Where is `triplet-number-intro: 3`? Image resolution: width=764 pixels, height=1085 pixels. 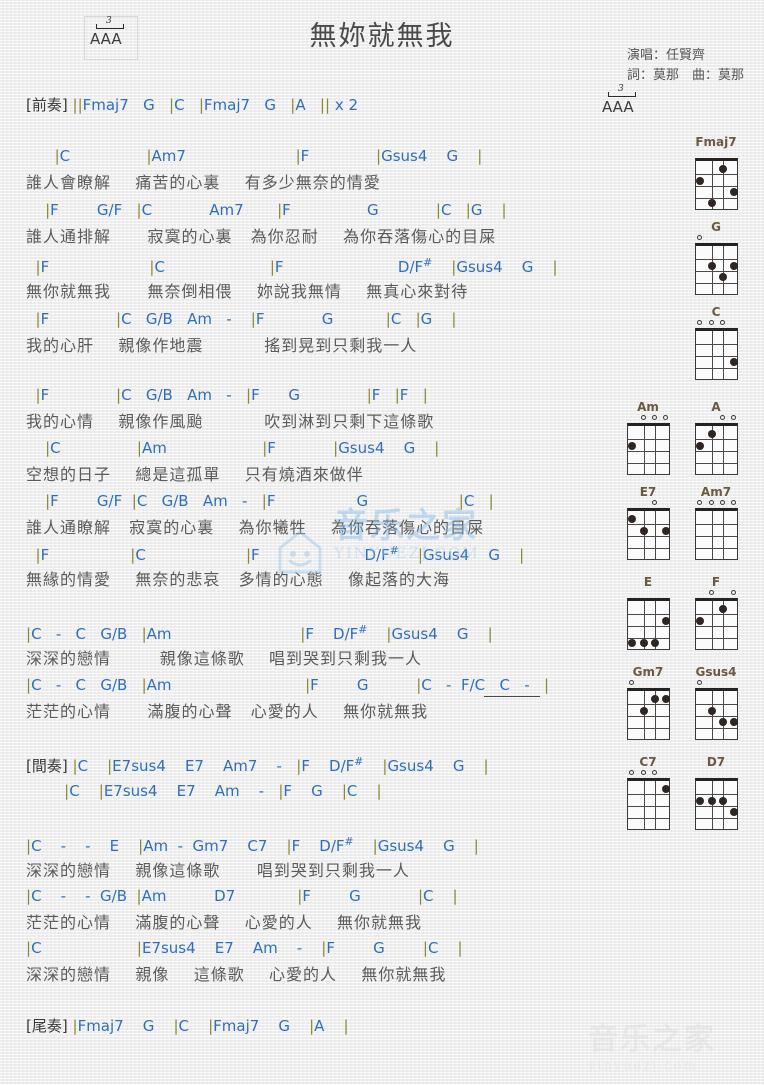
triplet-number-intro: 3 is located at coordinates (621, 89).